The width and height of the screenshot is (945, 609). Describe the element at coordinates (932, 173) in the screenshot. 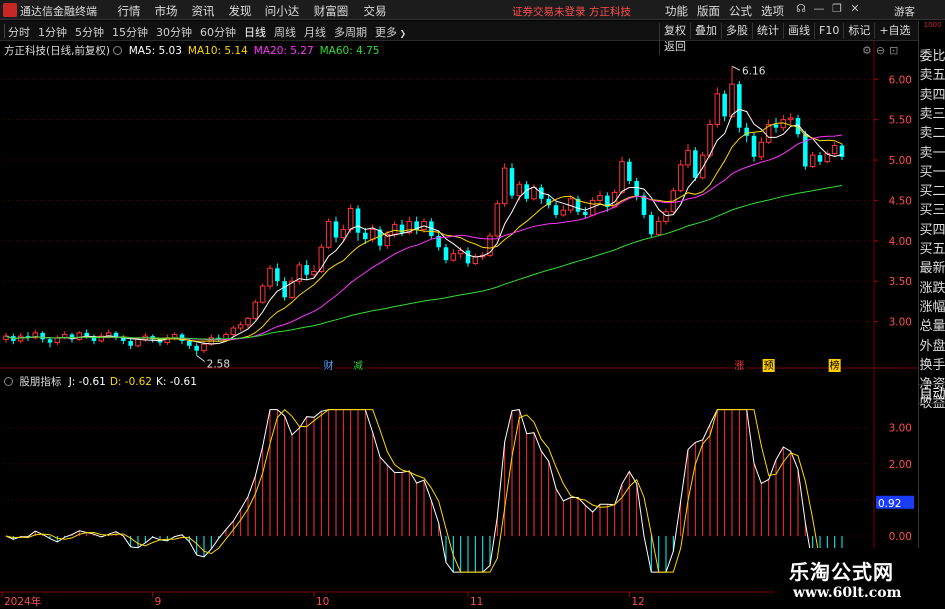

I see `side-item: 买一` at that location.